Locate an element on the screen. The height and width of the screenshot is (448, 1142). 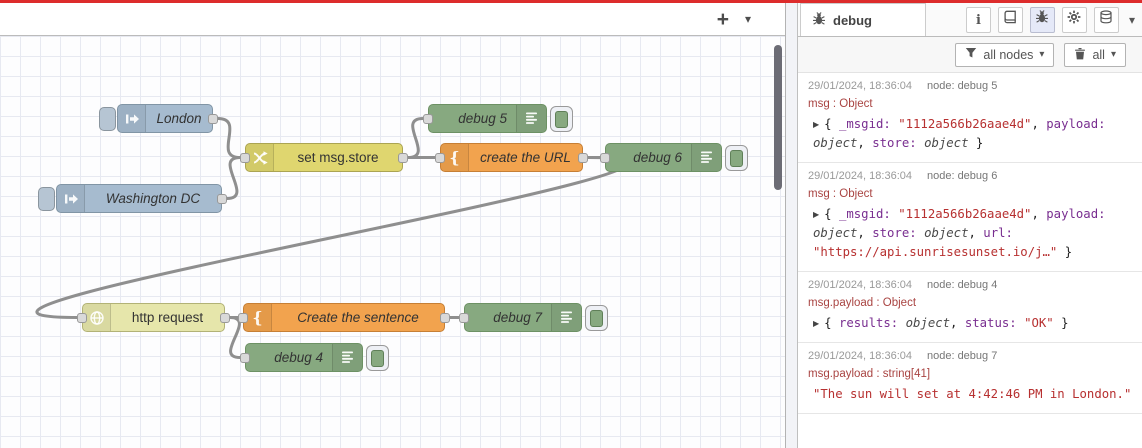
tab-debug: debug is located at coordinates (863, 19).